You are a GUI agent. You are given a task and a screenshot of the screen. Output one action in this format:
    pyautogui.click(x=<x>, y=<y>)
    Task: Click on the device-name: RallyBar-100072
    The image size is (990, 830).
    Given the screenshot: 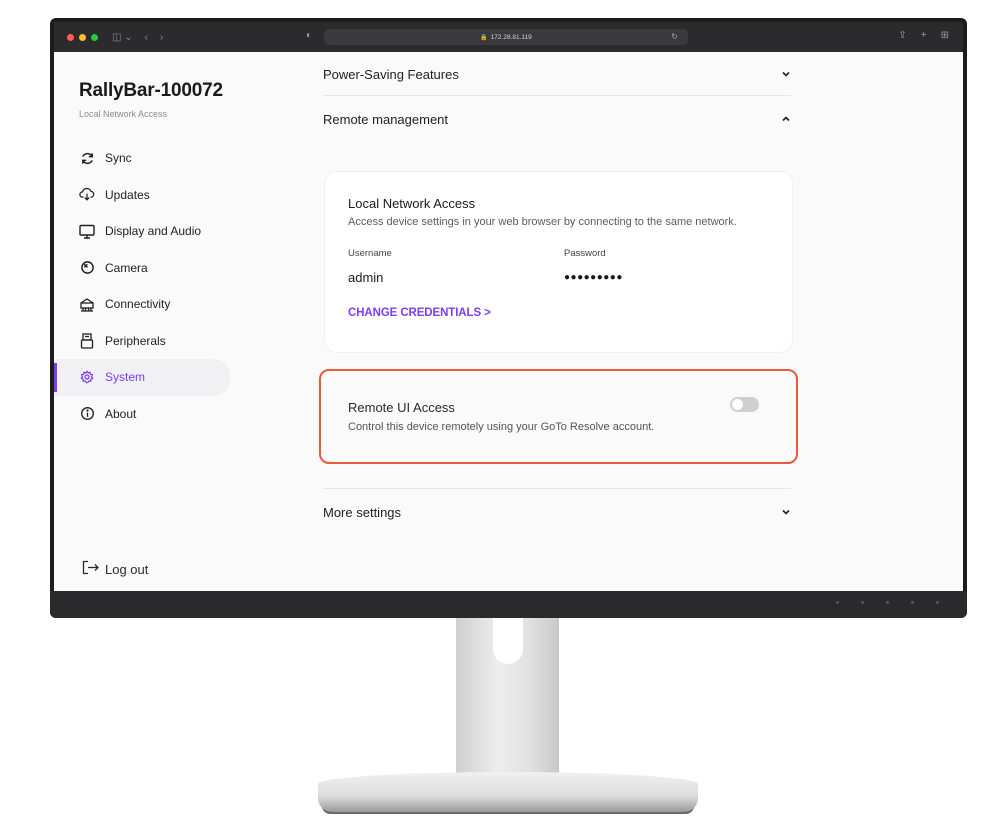 What is the action you would take?
    pyautogui.click(x=151, y=90)
    